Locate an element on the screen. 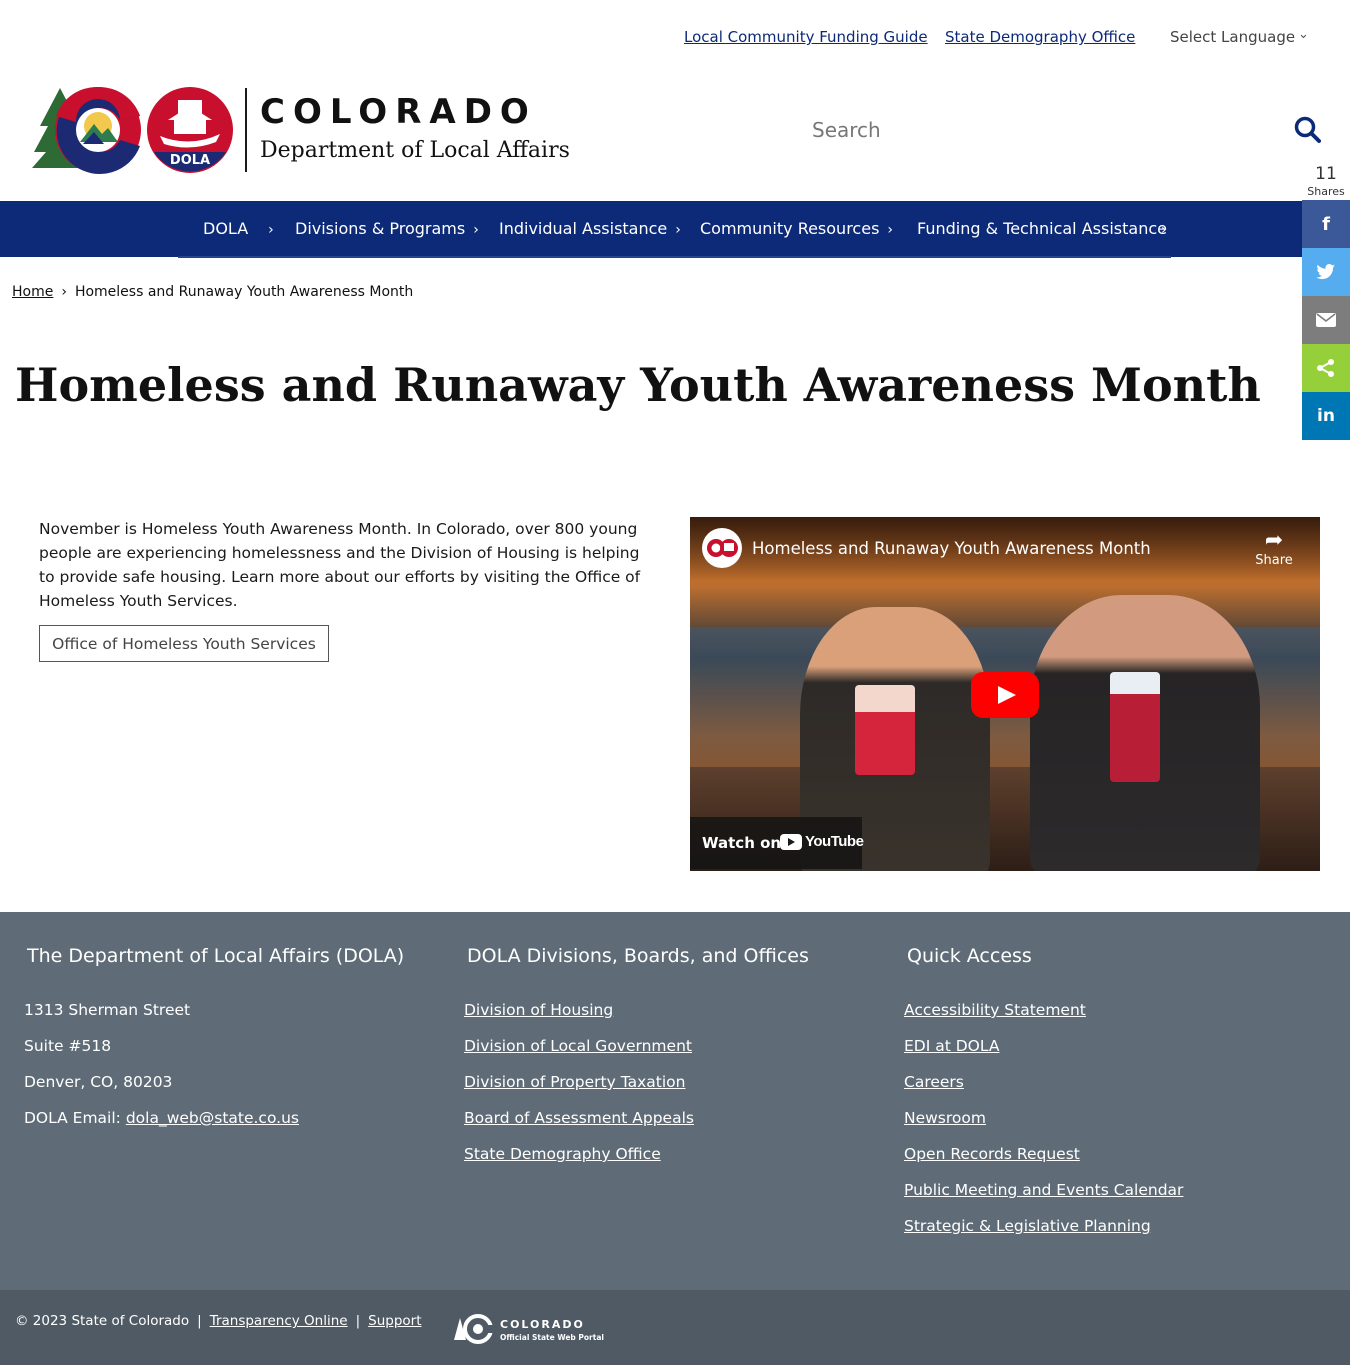 The height and width of the screenshot is (1365, 1350). youtube-wordmark: YouTube is located at coordinates (834, 841).